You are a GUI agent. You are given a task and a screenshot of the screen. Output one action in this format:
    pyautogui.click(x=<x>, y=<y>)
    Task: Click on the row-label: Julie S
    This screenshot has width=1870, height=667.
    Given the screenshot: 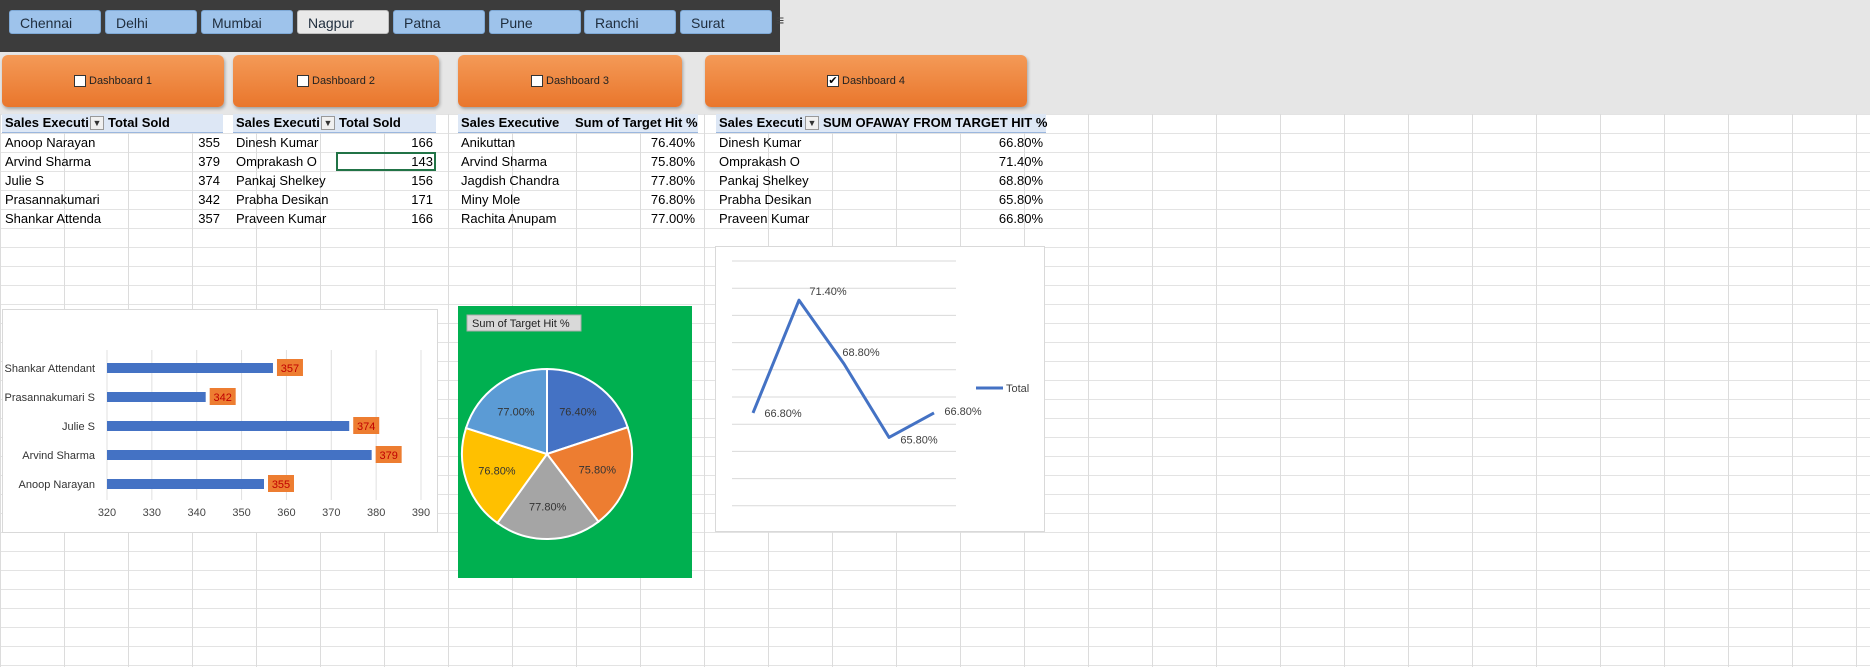 What is the action you would take?
    pyautogui.click(x=25, y=180)
    